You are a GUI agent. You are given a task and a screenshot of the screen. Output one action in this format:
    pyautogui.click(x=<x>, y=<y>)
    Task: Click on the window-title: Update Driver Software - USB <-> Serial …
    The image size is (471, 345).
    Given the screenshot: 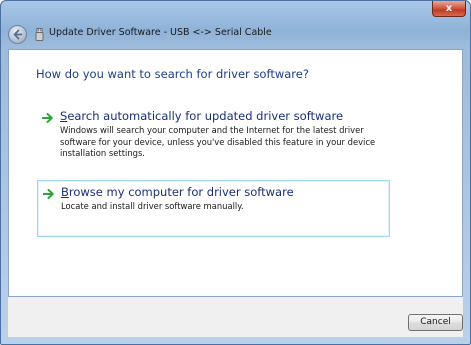 What is the action you would take?
    pyautogui.click(x=160, y=32)
    